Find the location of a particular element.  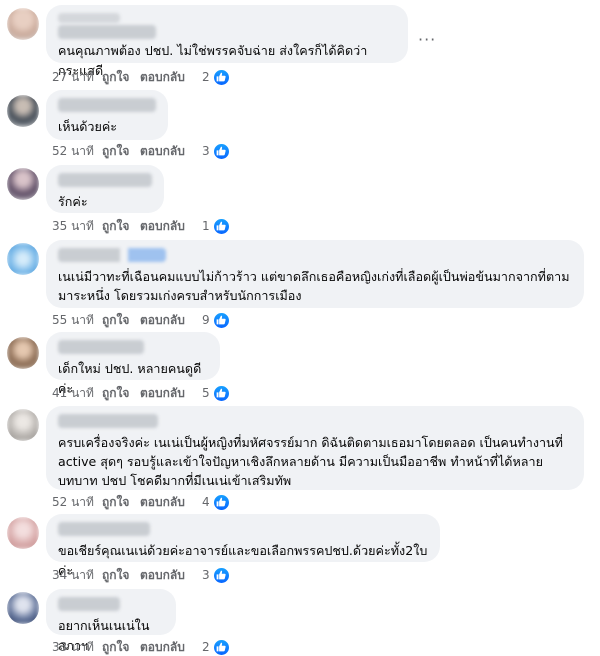

comment-time: 27 นาที is located at coordinates (77, 77).